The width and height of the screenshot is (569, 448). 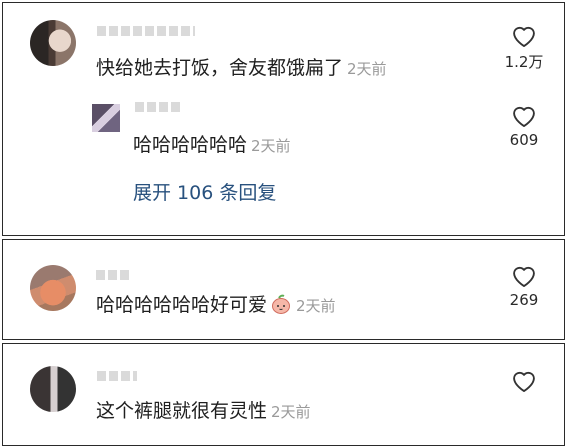 What do you see at coordinates (204, 193) in the screenshot?
I see `expand-replies-link: 展开 106 条回复` at bounding box center [204, 193].